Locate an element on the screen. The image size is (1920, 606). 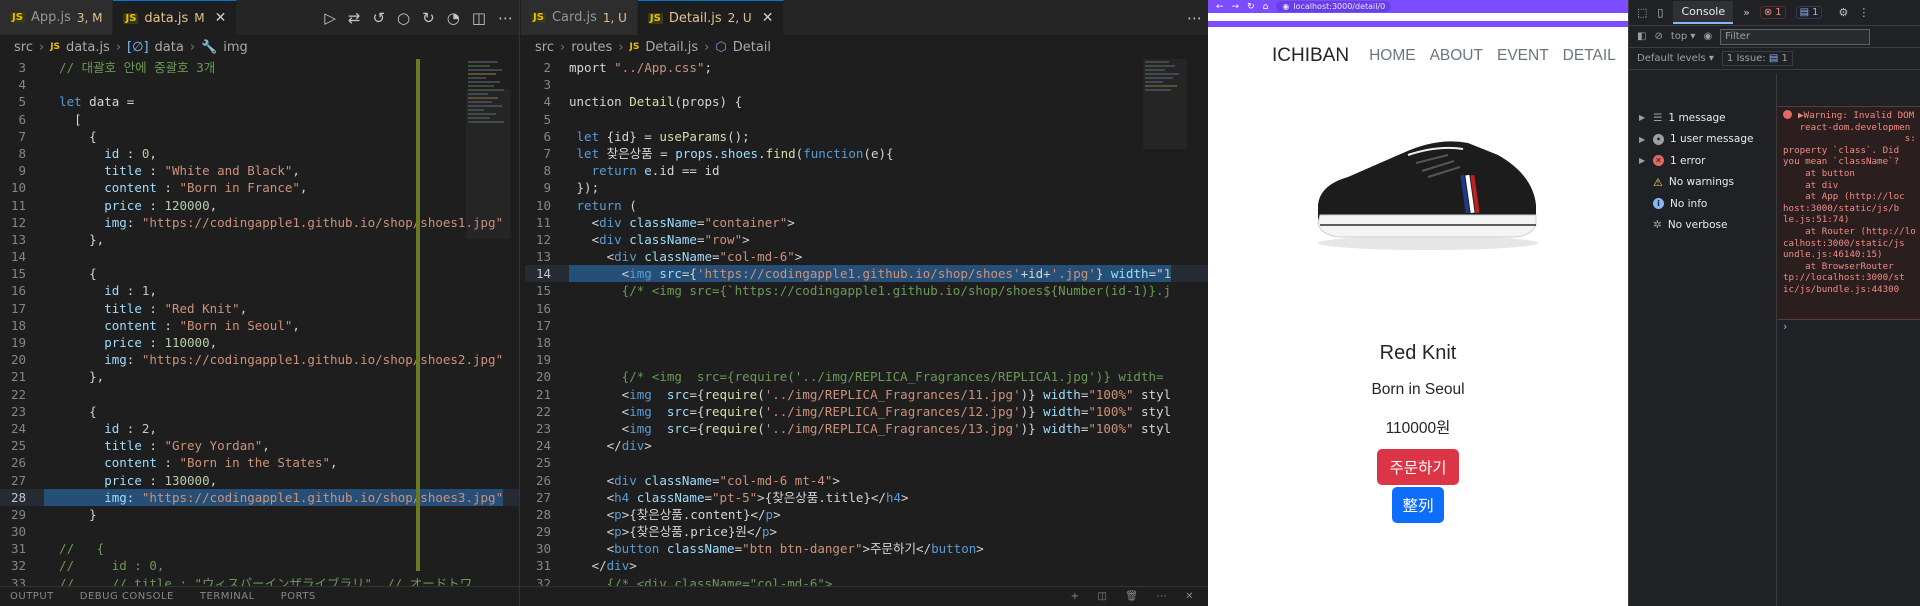
code-line: 26 content : "Born in the States", is located at coordinates (259, 462).